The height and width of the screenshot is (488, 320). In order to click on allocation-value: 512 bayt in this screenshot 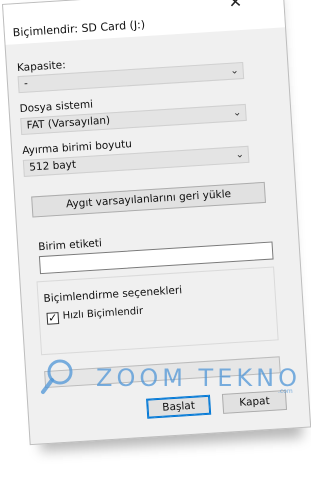, I will do `click(52, 166)`.